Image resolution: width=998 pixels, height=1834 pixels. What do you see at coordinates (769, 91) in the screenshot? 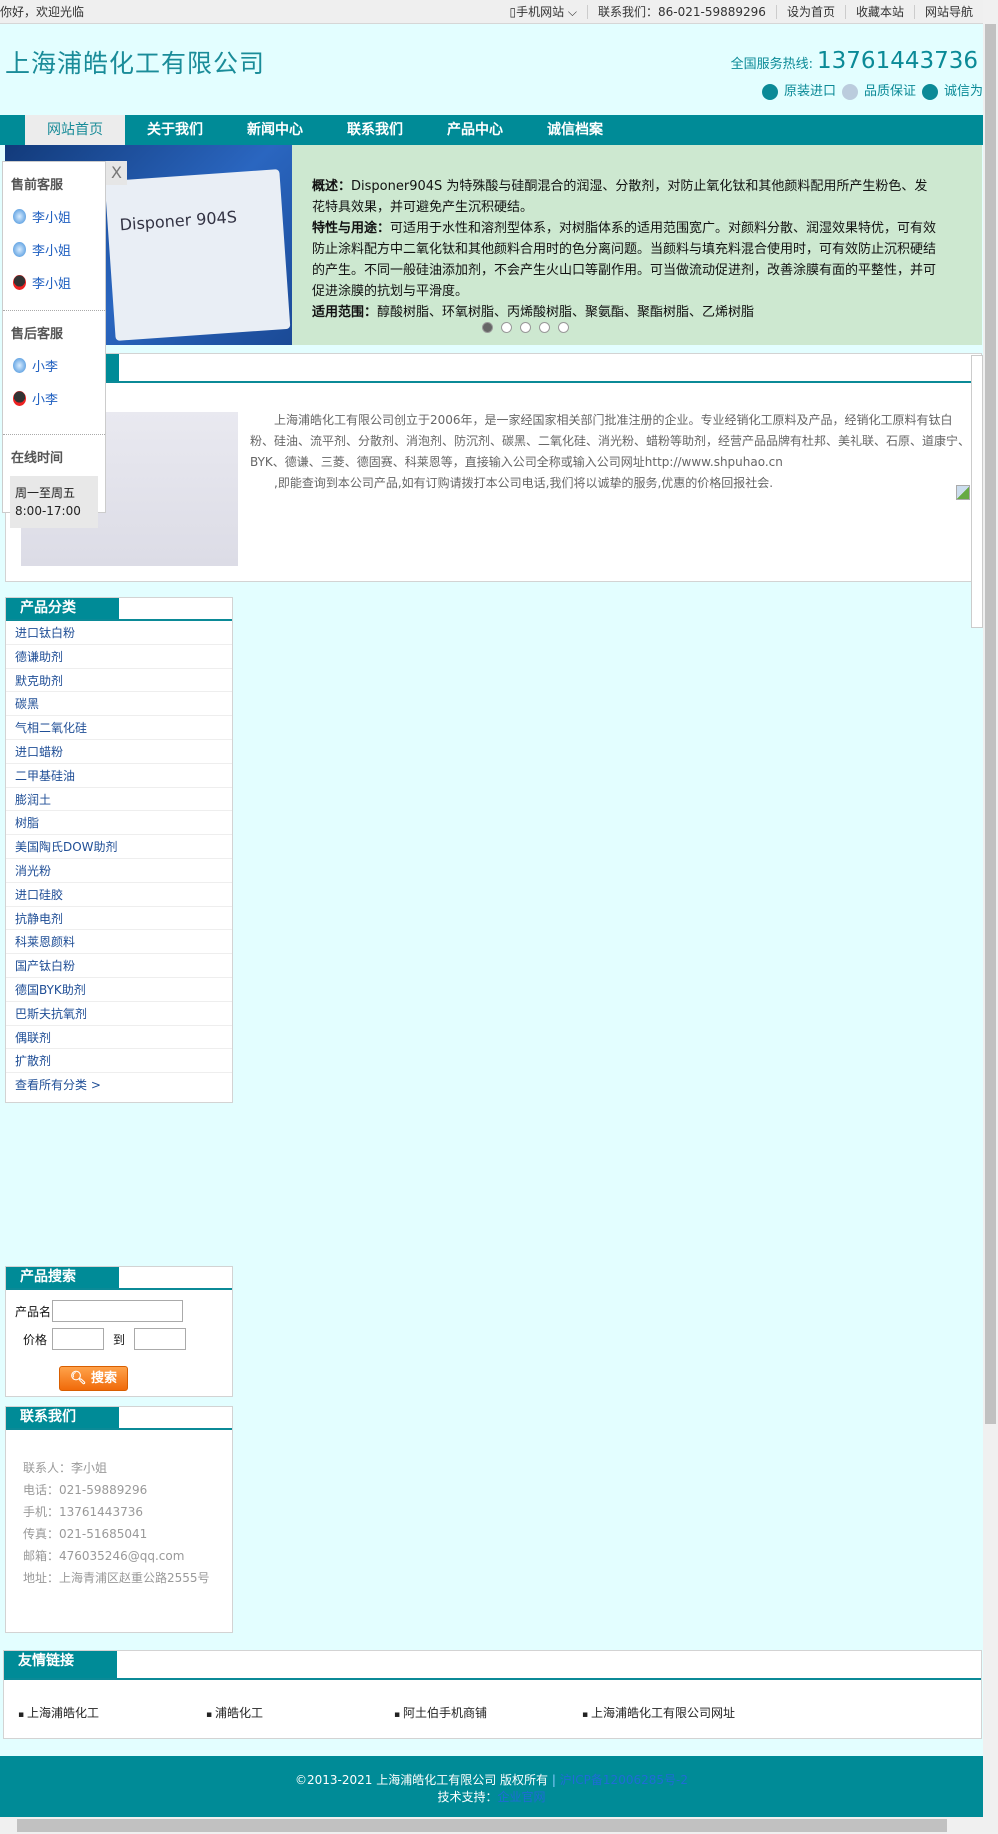
I see `recycle-icon` at bounding box center [769, 91].